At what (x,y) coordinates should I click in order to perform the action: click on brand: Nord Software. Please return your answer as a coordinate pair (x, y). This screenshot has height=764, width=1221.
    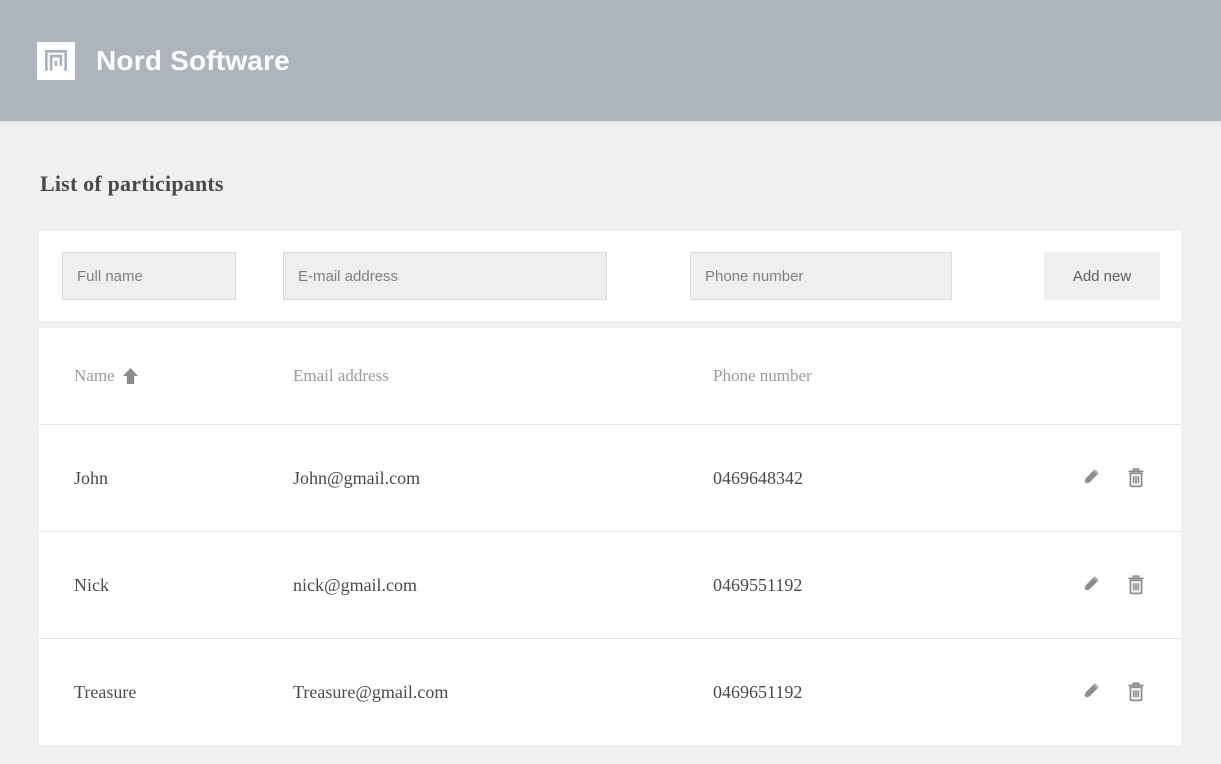
    Looking at the image, I should click on (163, 60).